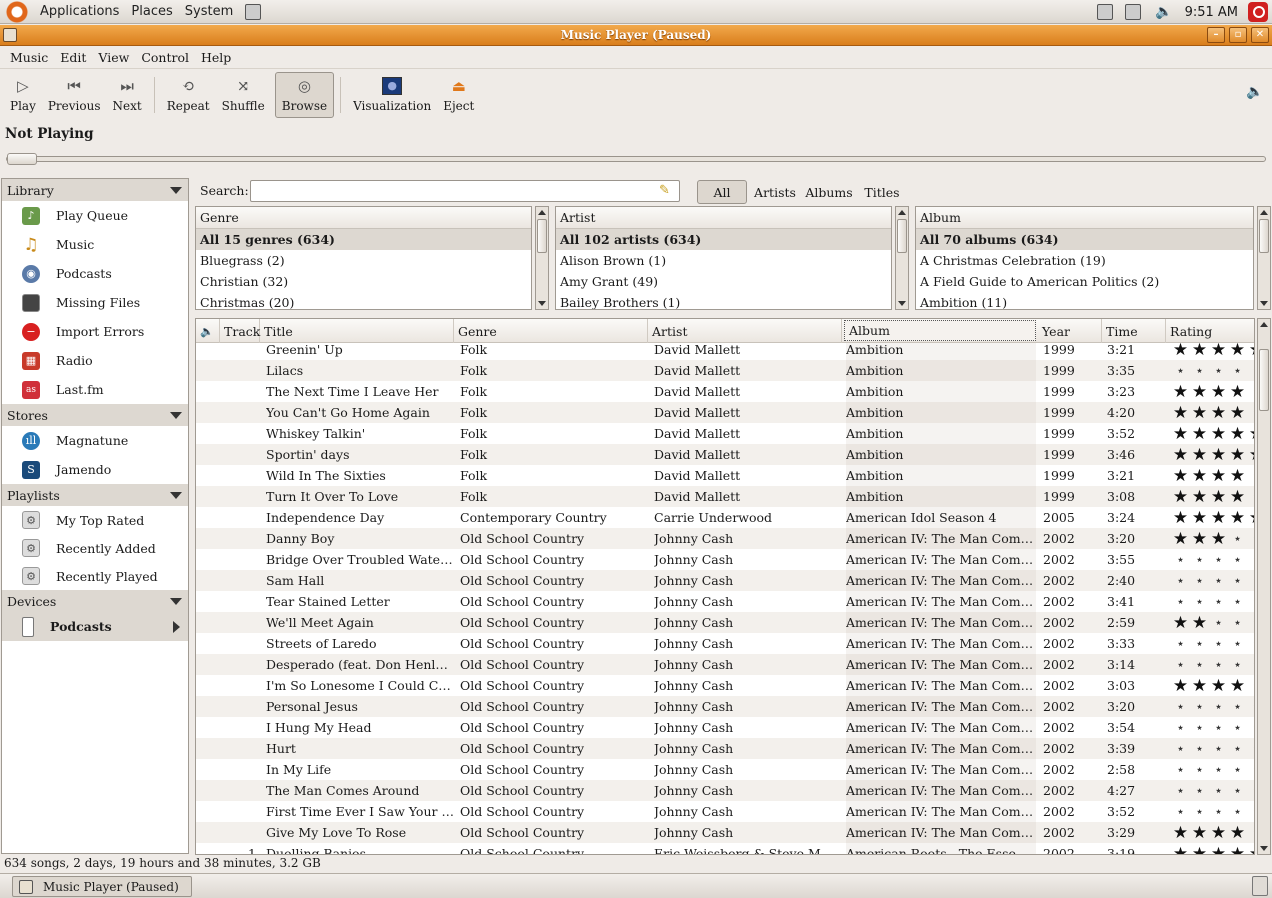 This screenshot has width=1272, height=898. Describe the element at coordinates (1084, 260) in the screenshot. I see `album-item: A Christmas Celebration (19)` at that location.